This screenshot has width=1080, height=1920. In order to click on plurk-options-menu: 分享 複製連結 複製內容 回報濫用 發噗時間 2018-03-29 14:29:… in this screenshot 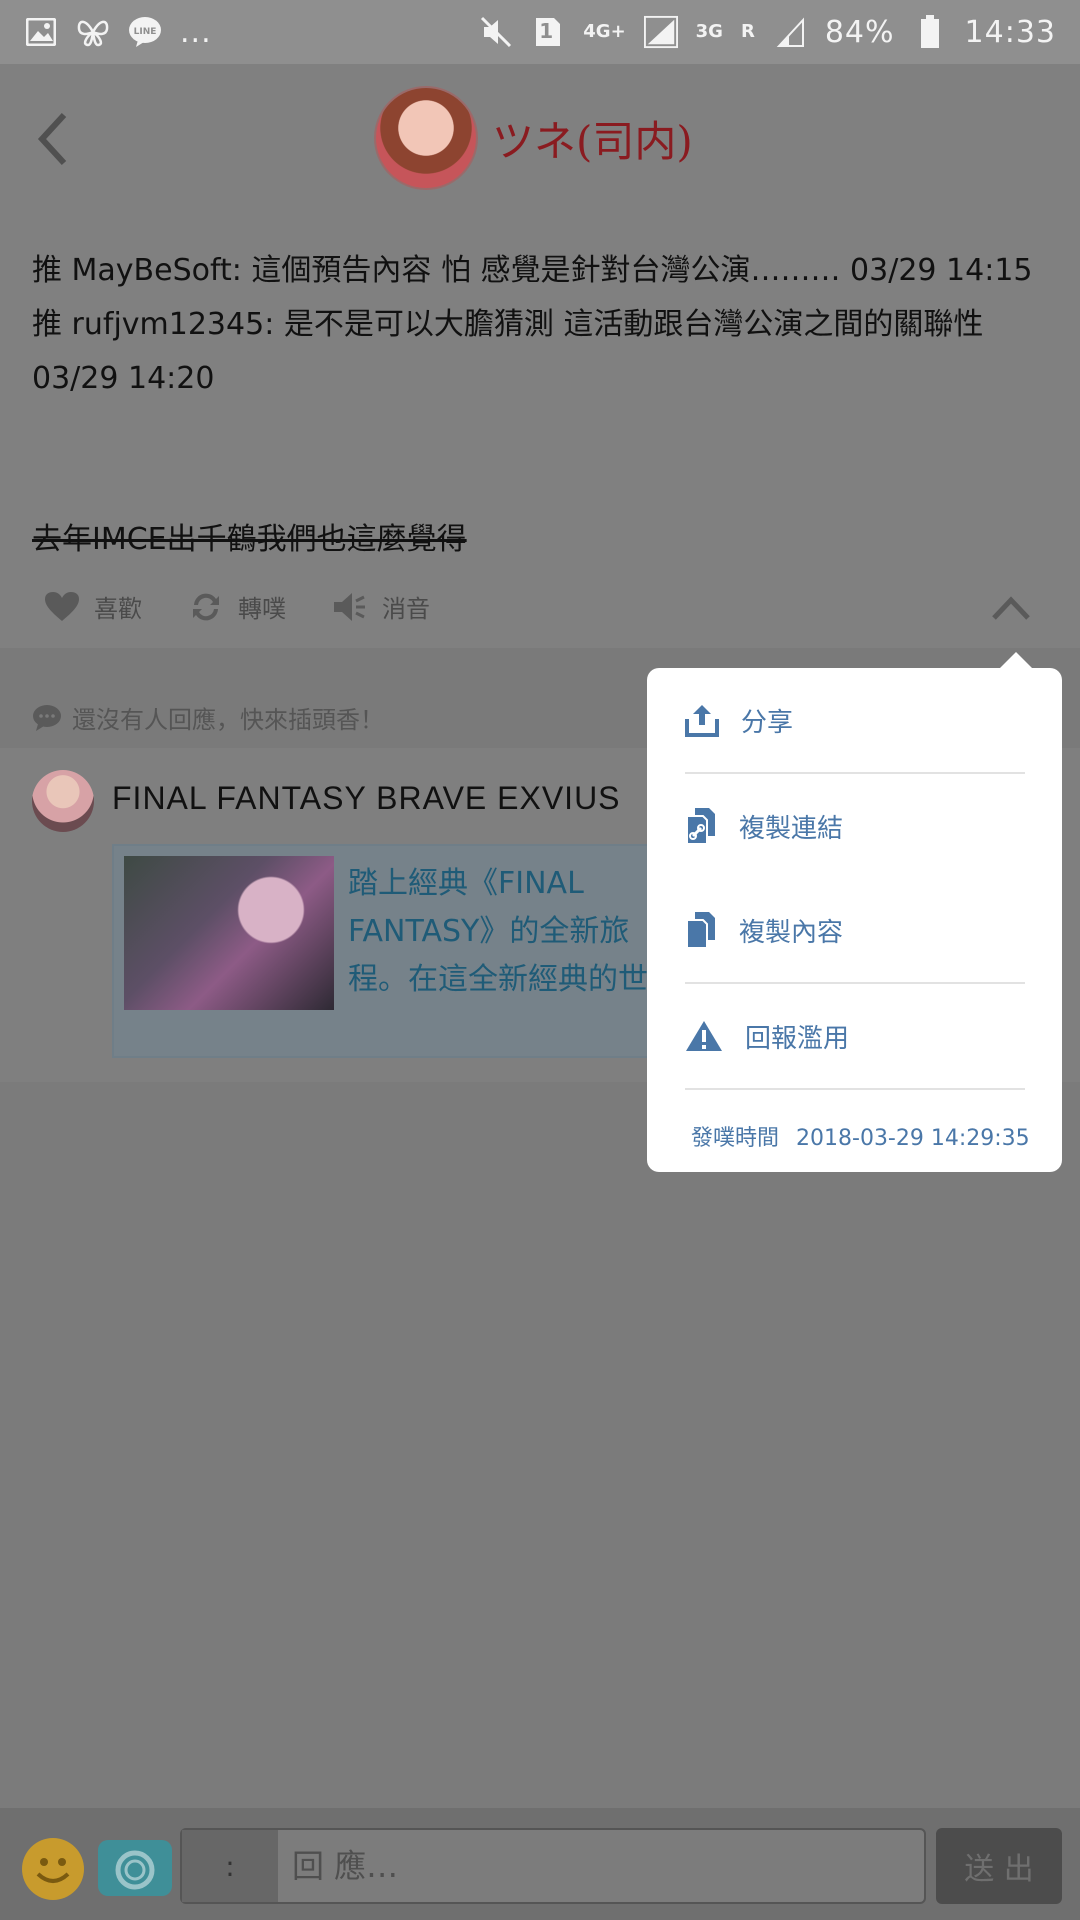, I will do `click(854, 912)`.